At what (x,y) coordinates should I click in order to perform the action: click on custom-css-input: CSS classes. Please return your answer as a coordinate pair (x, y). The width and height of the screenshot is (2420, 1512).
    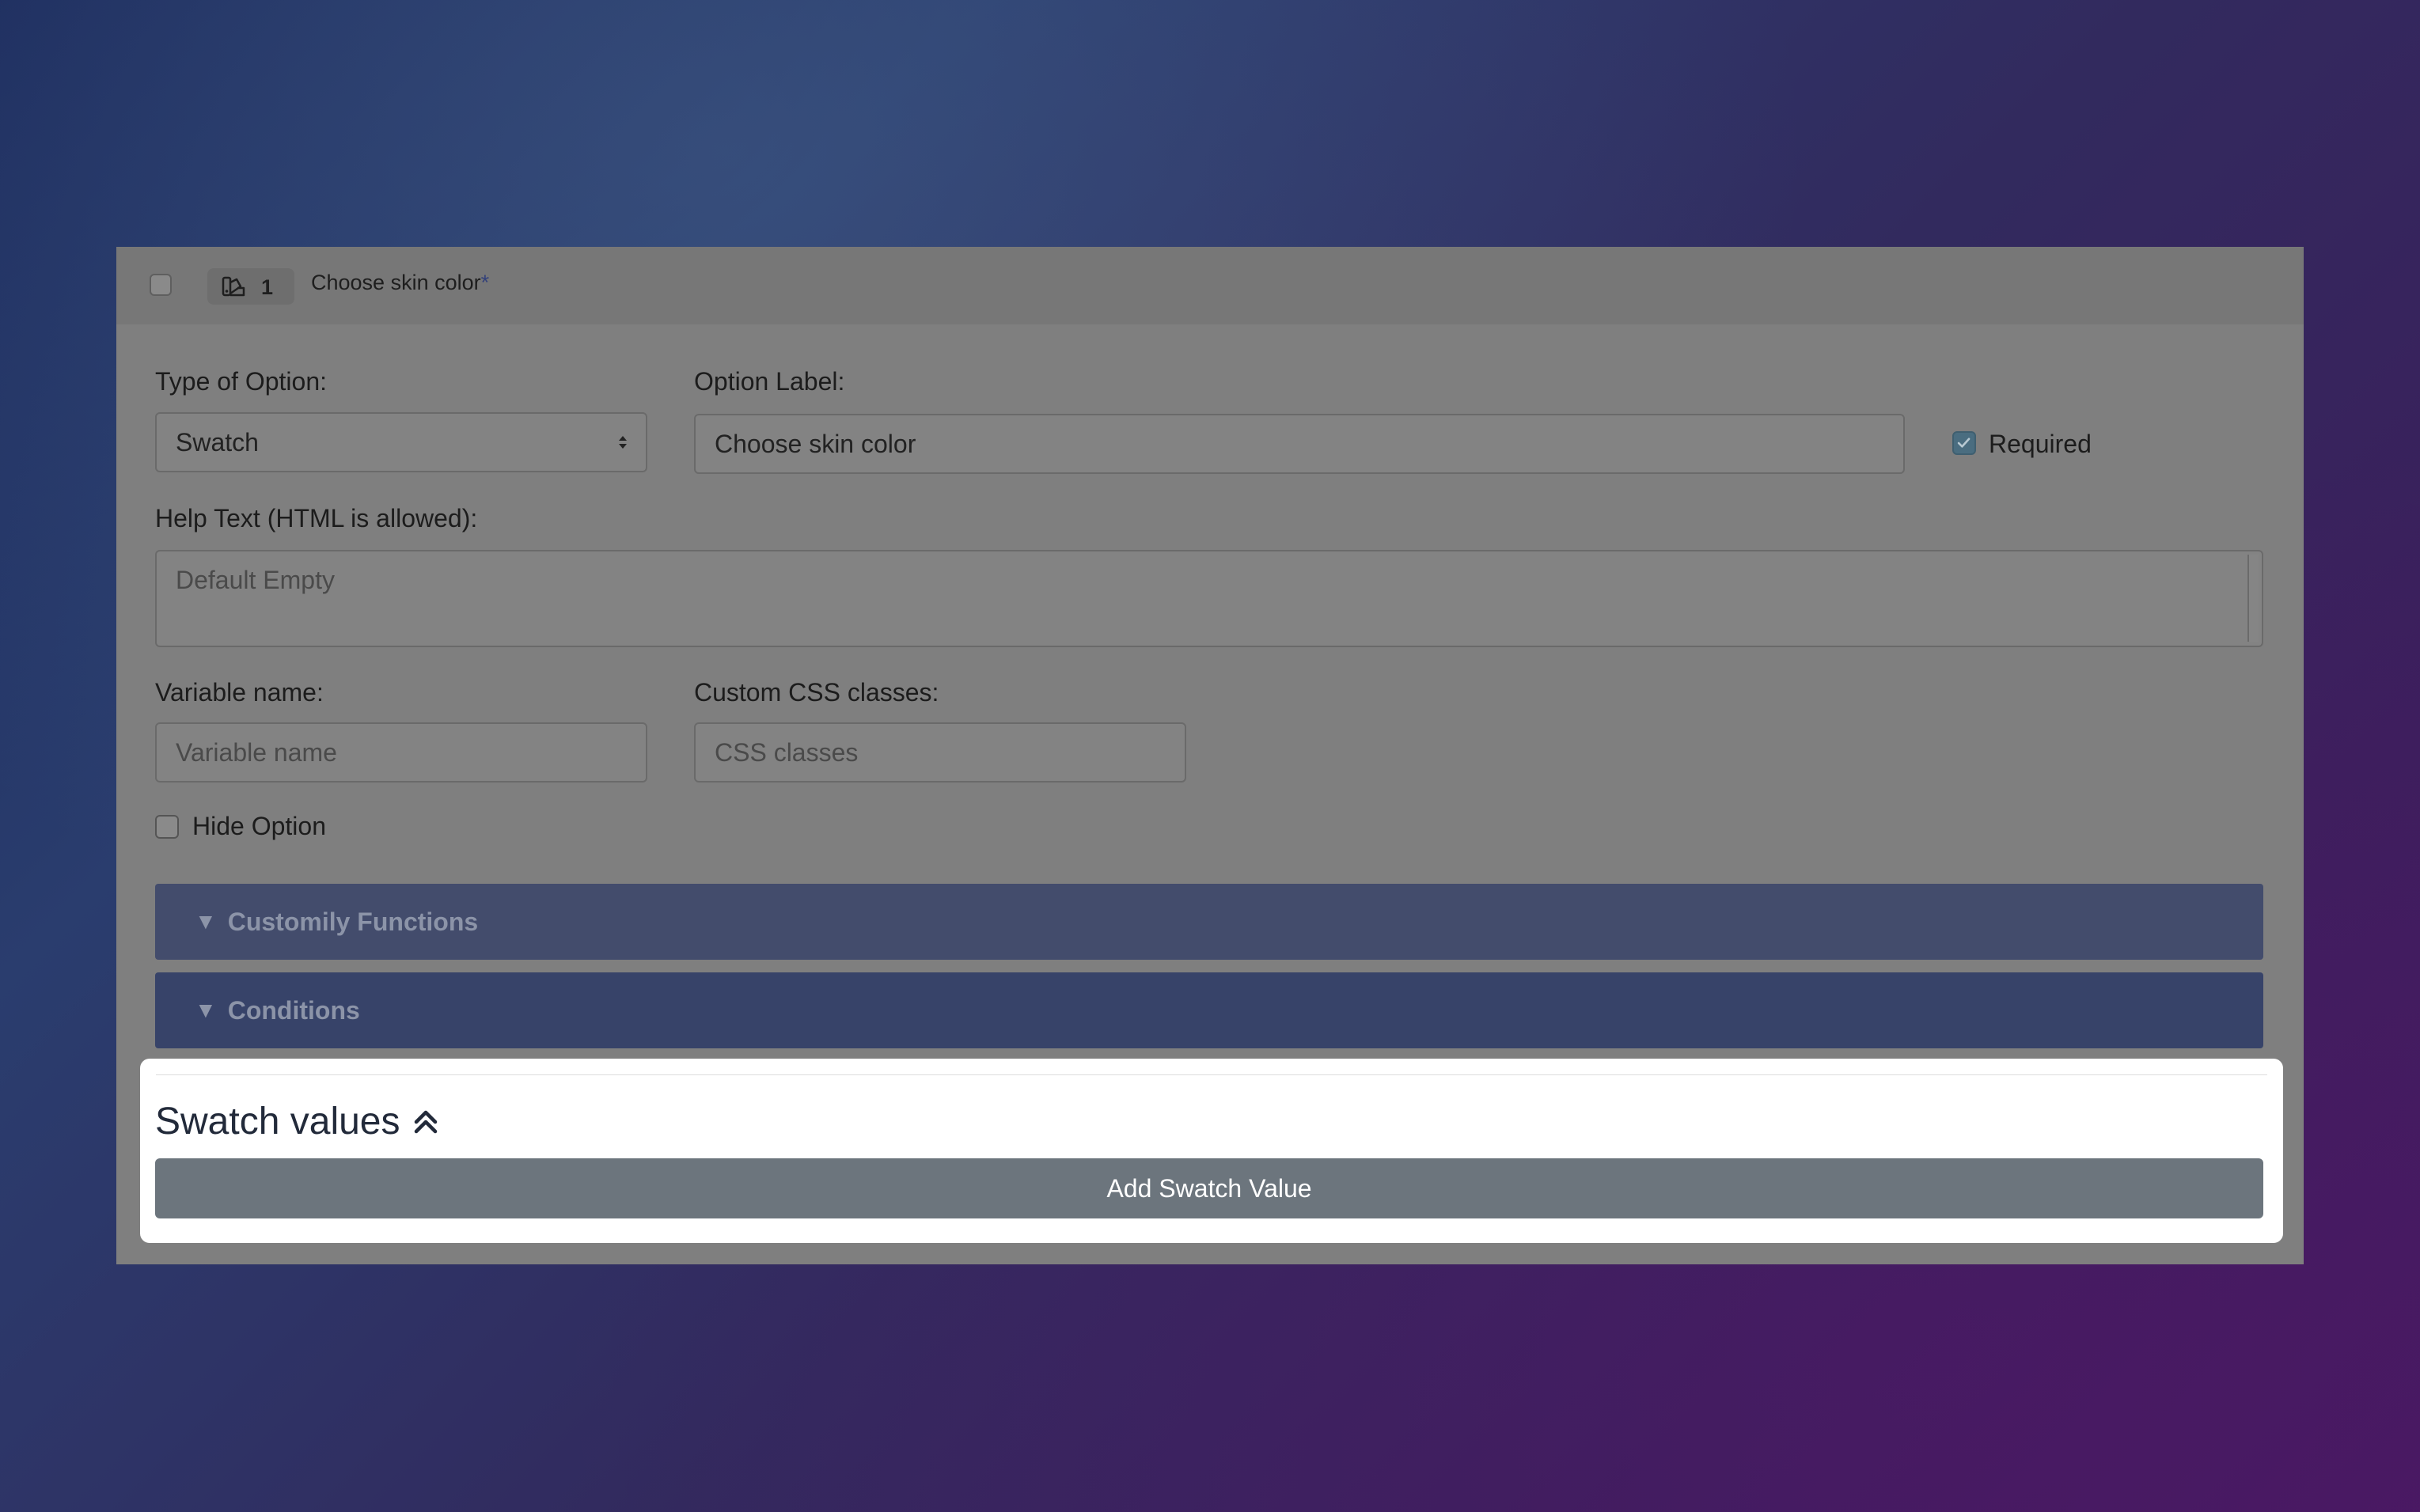
    Looking at the image, I should click on (940, 752).